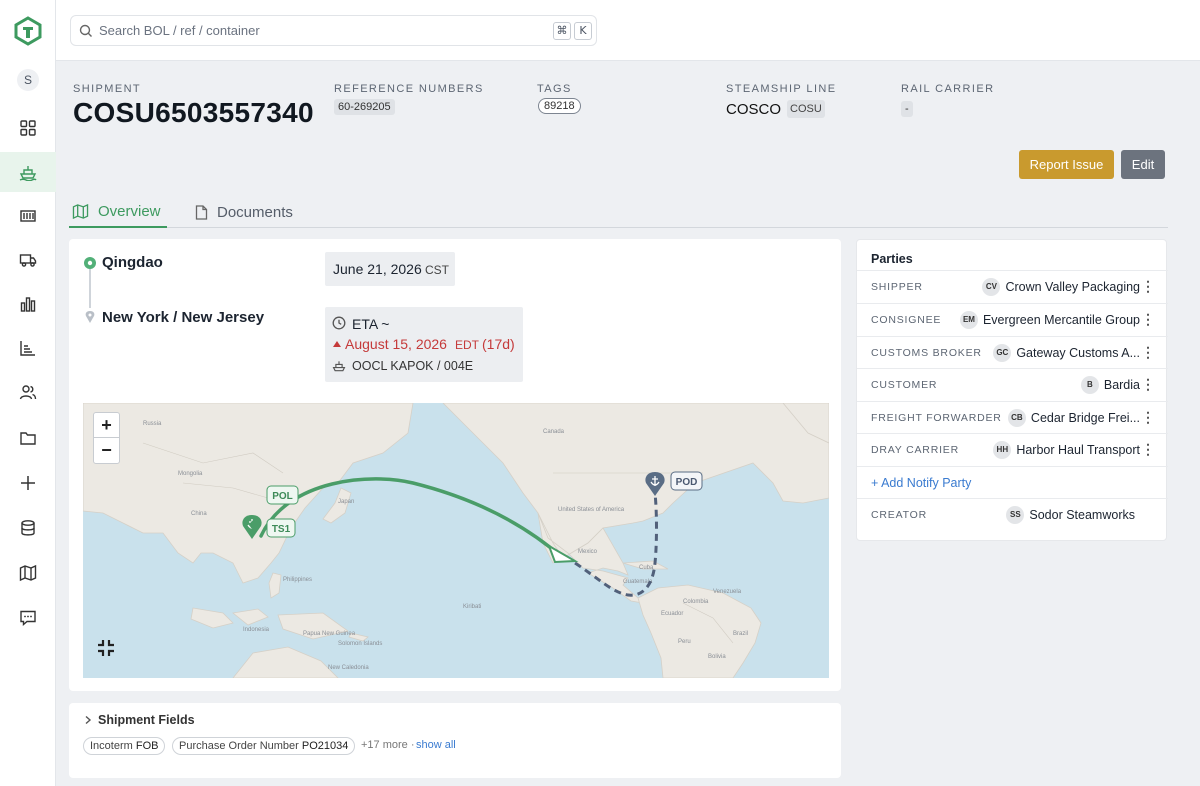 This screenshot has width=1200, height=786. Describe the element at coordinates (436, 745) in the screenshot. I see `show-all-link: show all` at that location.